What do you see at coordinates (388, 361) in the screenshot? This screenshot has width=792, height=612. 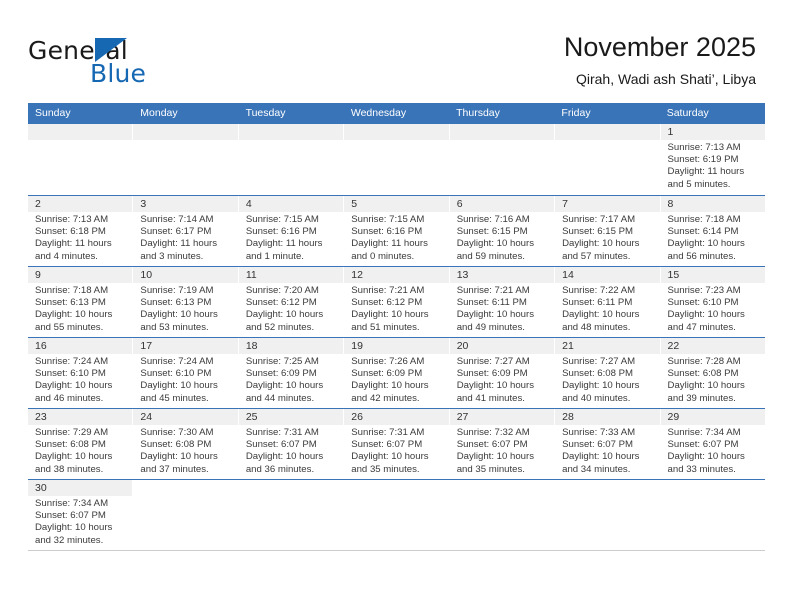 I see `day-sunrise: Sunrise: 7:26 AM` at bounding box center [388, 361].